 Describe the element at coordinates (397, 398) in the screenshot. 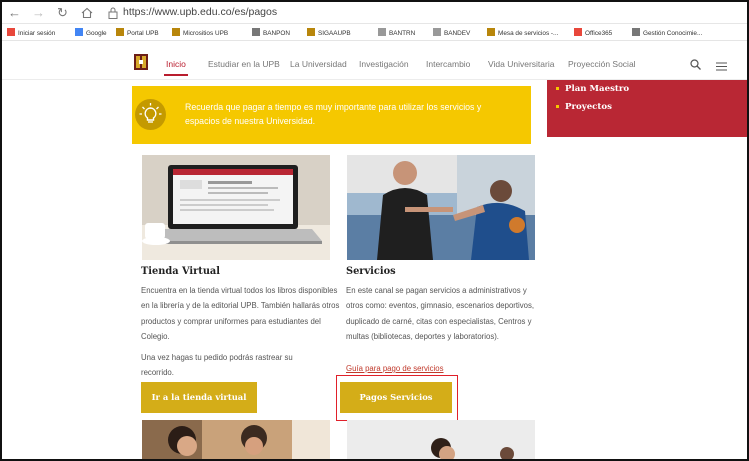

I see `pagos-servicios-highlight` at that location.